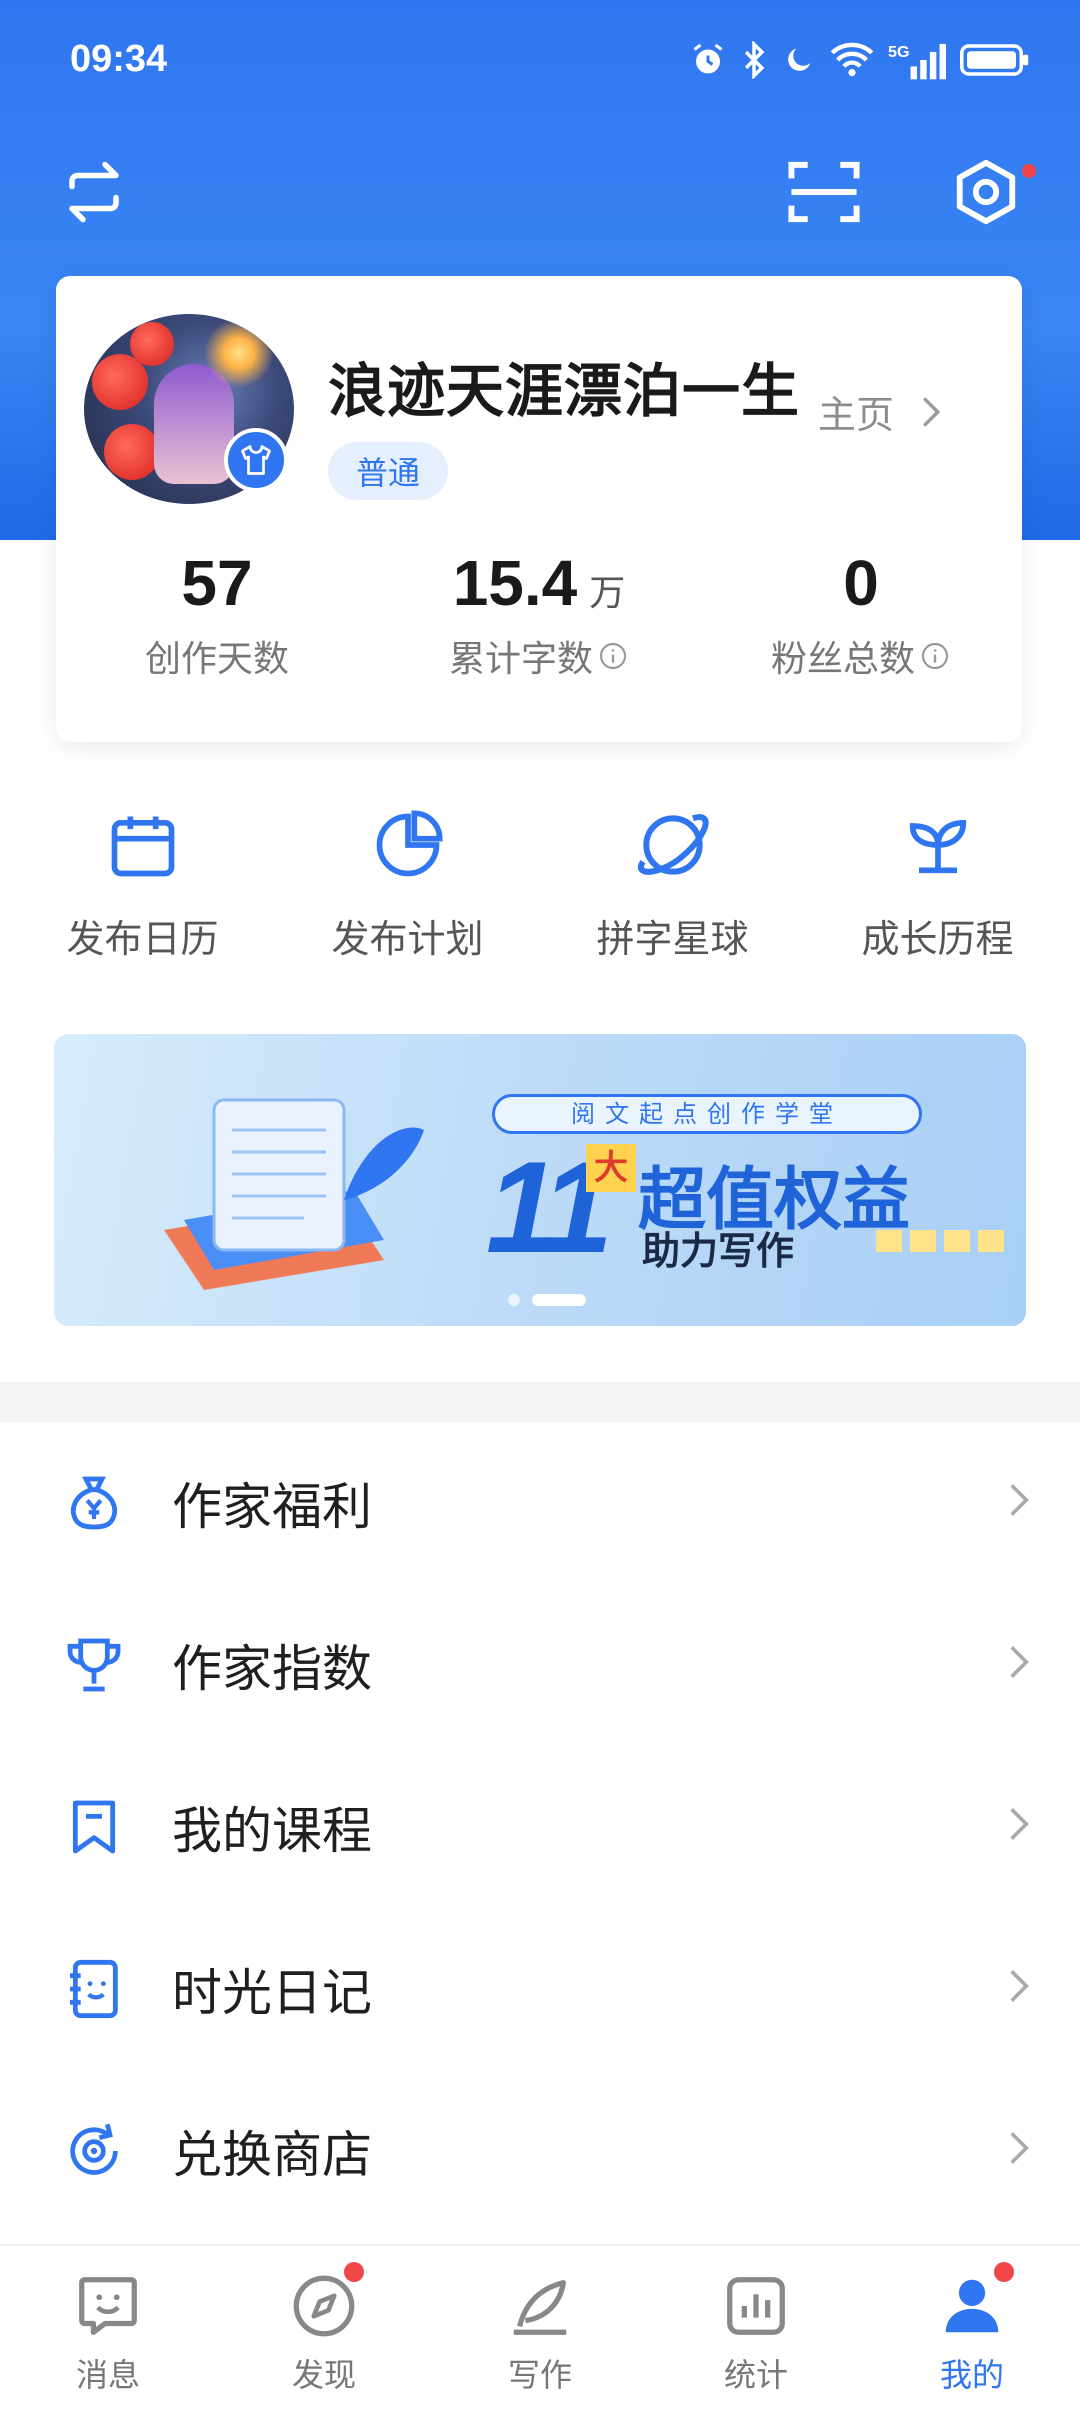 Image resolution: width=1080 pixels, height=2412 pixels. I want to click on bookmark-icon, so click(94, 1827).